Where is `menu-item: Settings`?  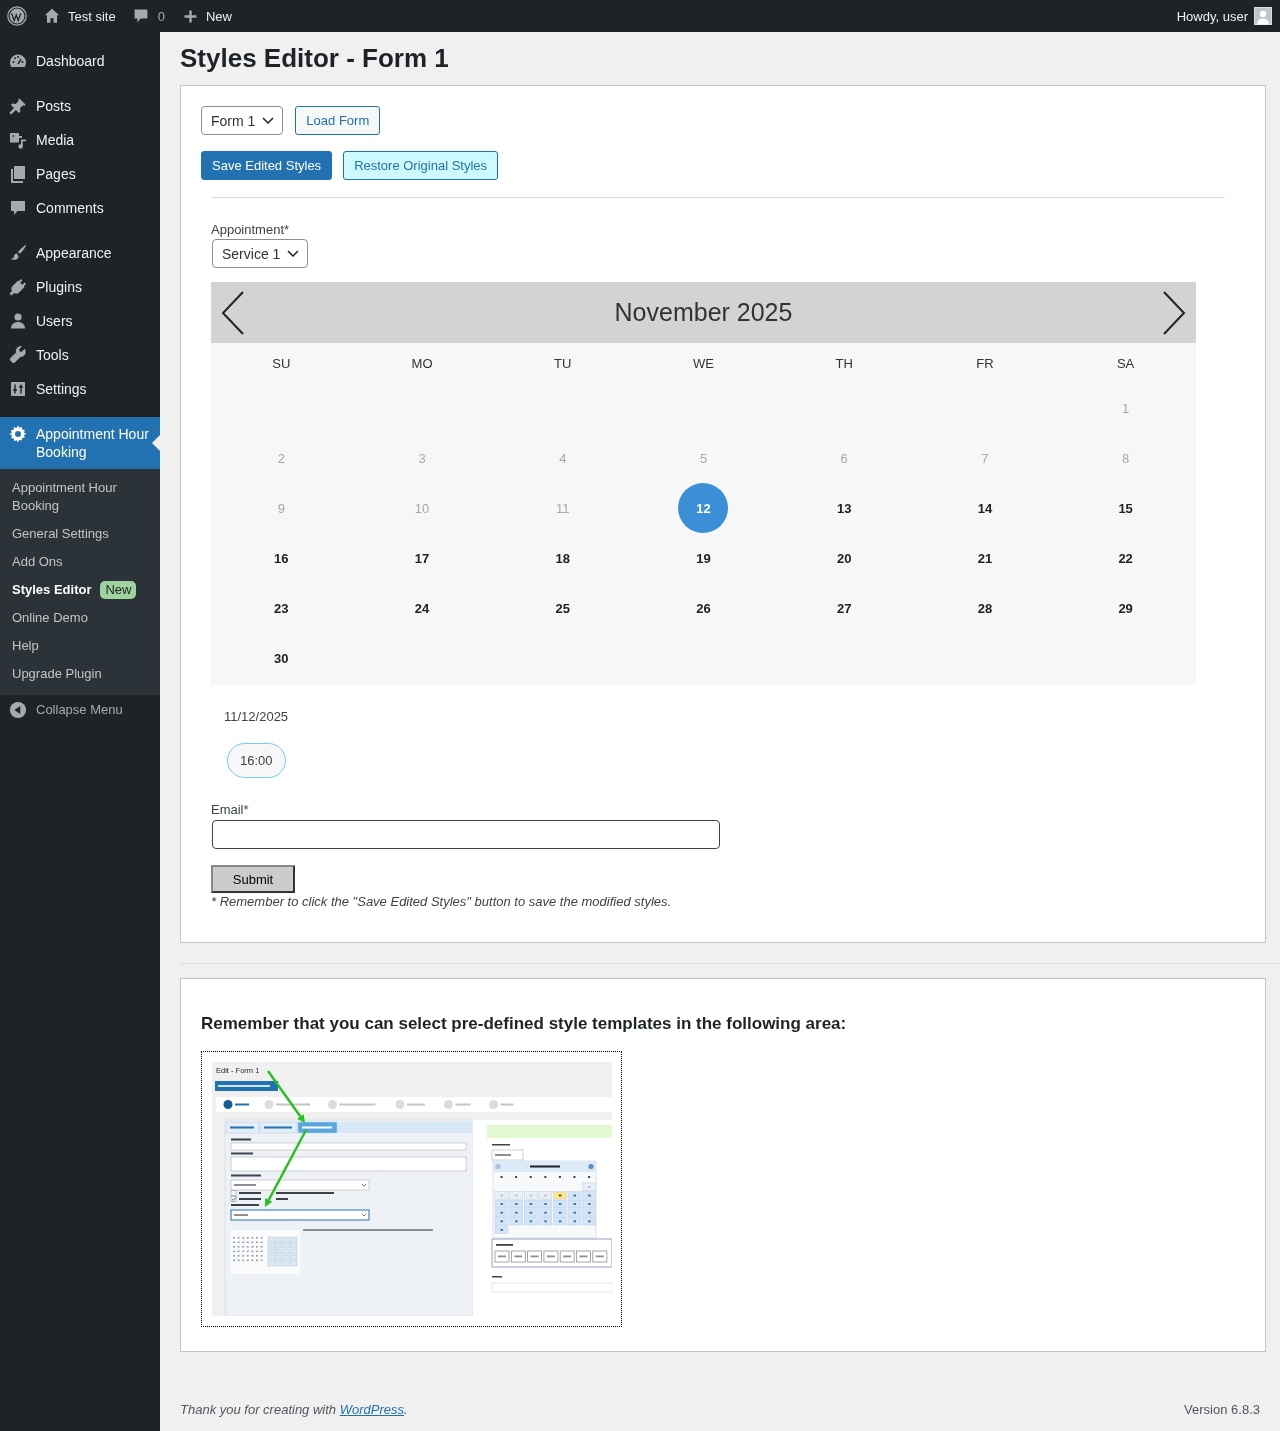 menu-item: Settings is located at coordinates (80, 389).